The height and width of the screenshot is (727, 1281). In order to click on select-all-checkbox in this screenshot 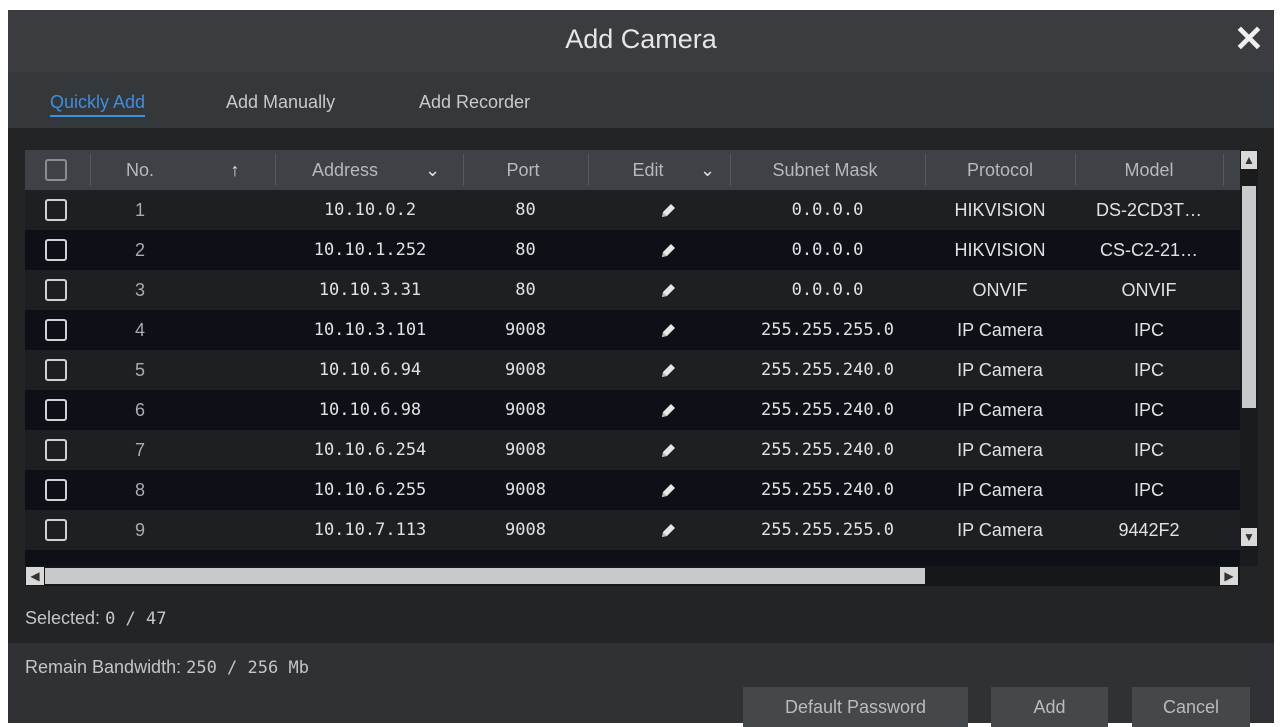, I will do `click(56, 170)`.